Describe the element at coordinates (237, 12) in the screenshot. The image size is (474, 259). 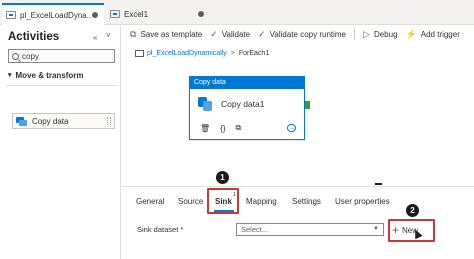
I see `editor-tab-bar: pl_ExcelLoadDyna... Excel1` at that location.